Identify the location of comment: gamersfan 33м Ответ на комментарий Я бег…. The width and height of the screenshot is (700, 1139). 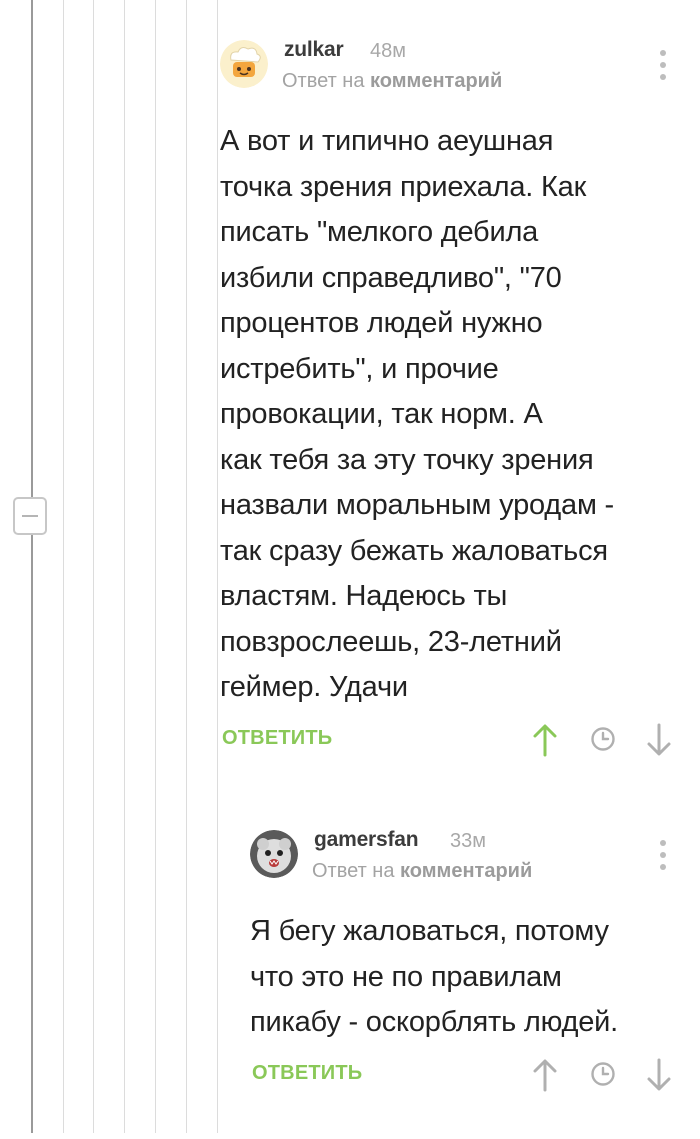
(465, 964).